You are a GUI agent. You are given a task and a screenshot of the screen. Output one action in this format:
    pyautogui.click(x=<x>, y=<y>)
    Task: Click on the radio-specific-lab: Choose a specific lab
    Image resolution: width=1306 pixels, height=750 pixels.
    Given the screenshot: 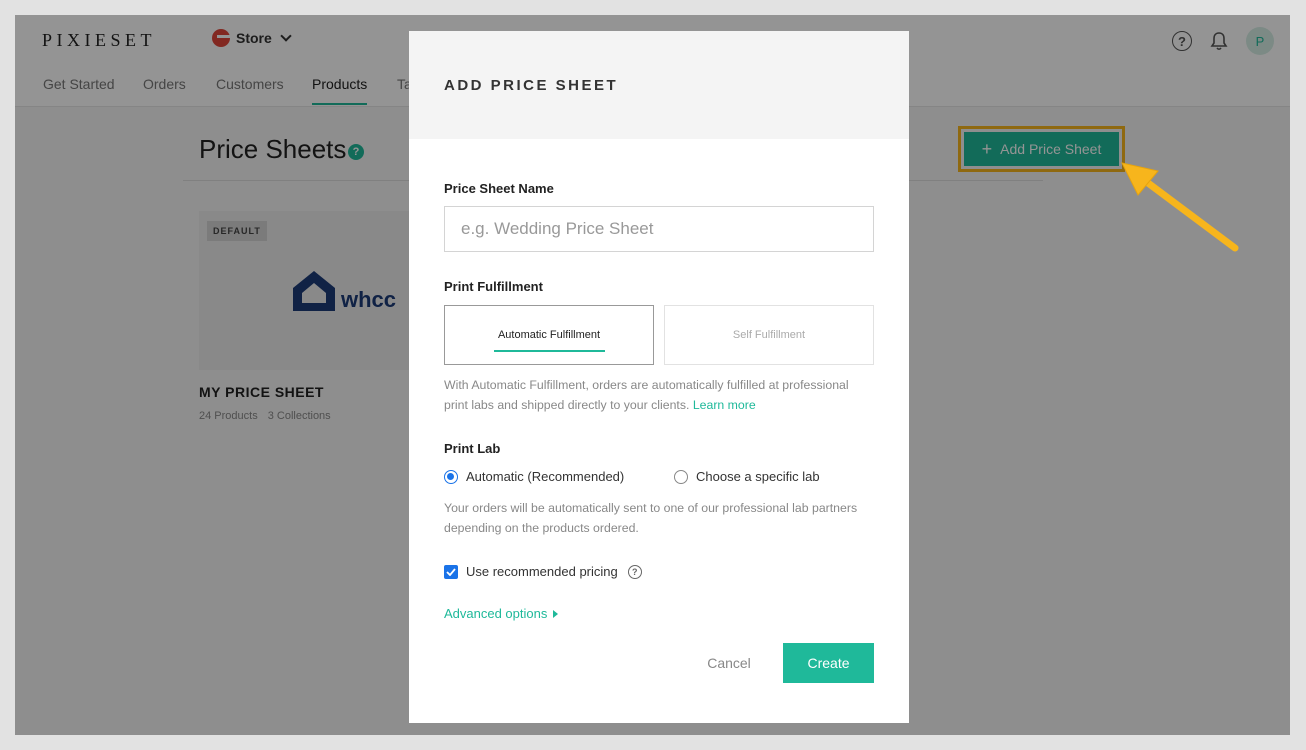 What is the action you would take?
    pyautogui.click(x=747, y=476)
    